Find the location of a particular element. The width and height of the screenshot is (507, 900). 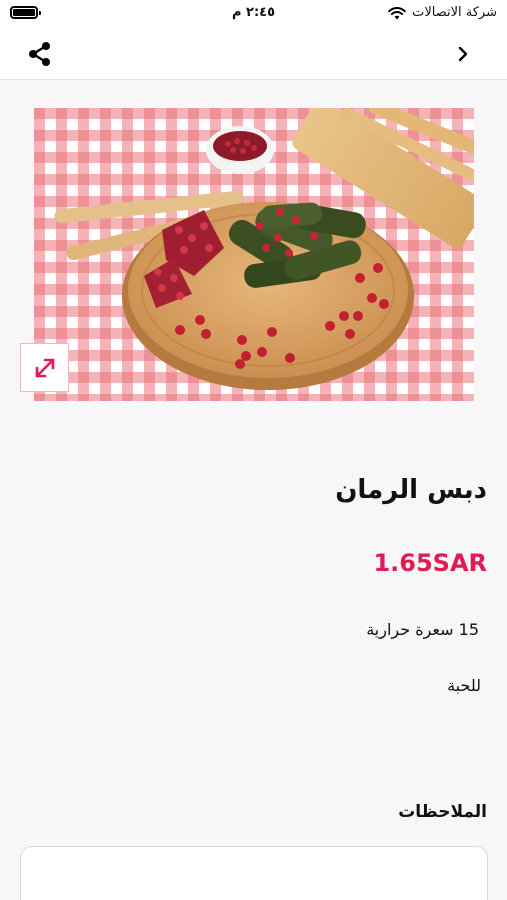

expand-button is located at coordinates (44, 367).